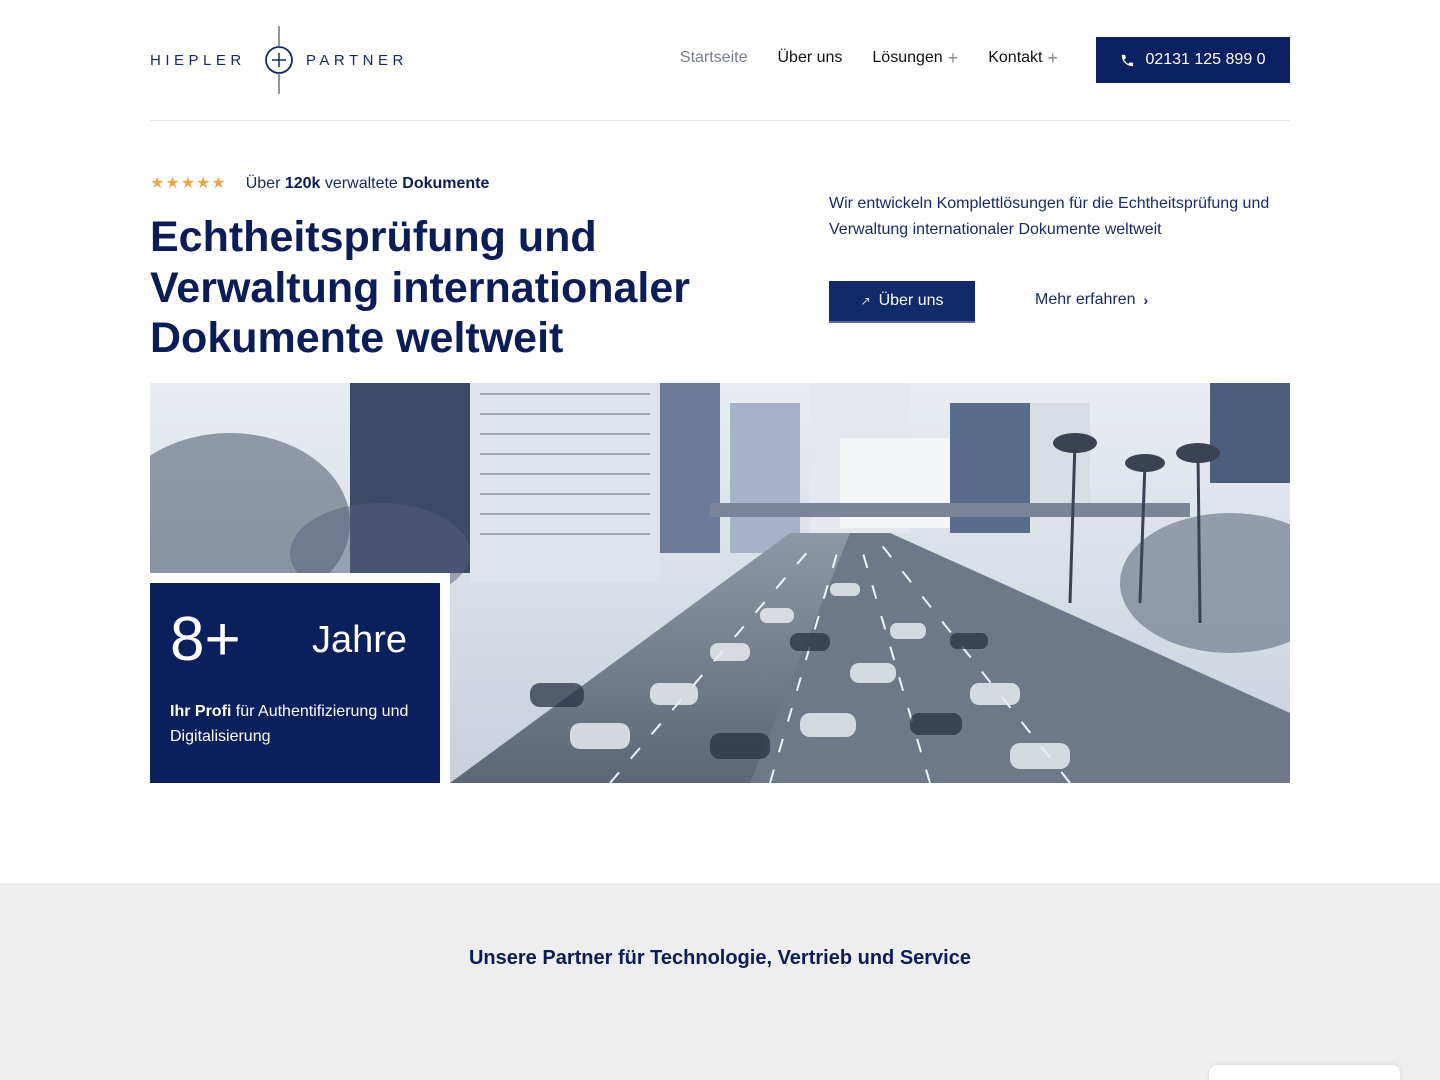 The width and height of the screenshot is (1440, 1080). Describe the element at coordinates (1085, 299) in the screenshot. I see `learn-more-label: Mehr erfahren` at that location.